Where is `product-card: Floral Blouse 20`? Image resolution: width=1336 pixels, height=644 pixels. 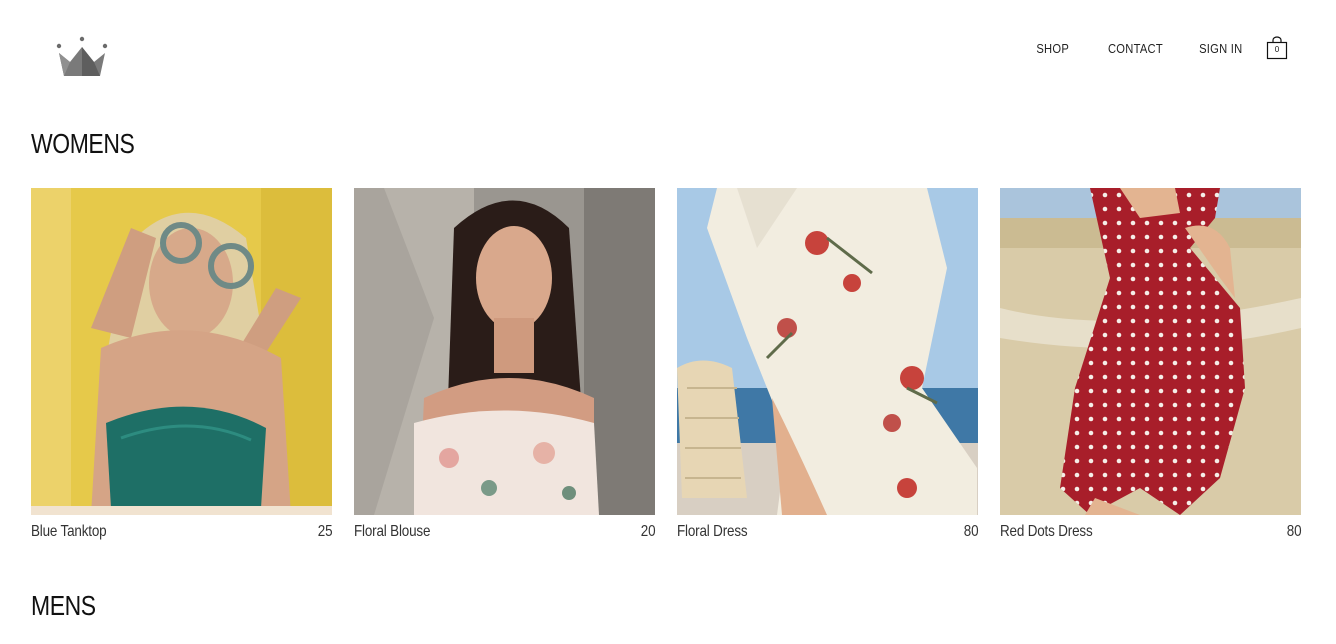 product-card: Floral Blouse 20 is located at coordinates (504, 364).